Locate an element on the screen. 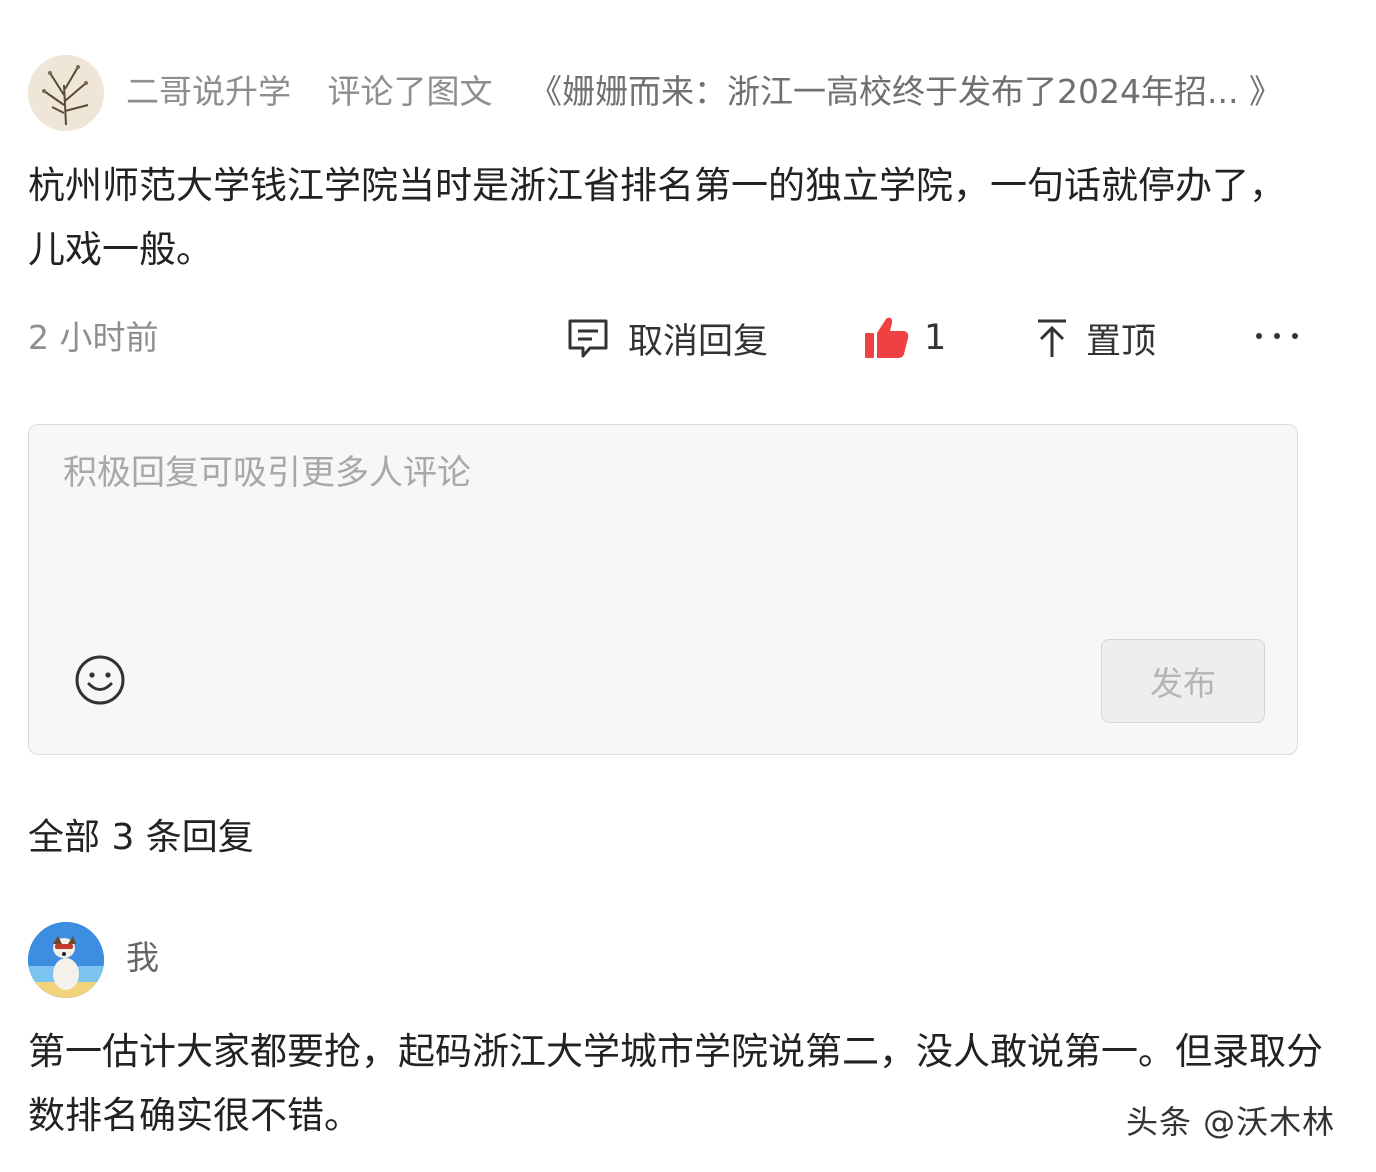 The width and height of the screenshot is (1376, 1172). comment-action: 评论了图文 is located at coordinates (410, 91).